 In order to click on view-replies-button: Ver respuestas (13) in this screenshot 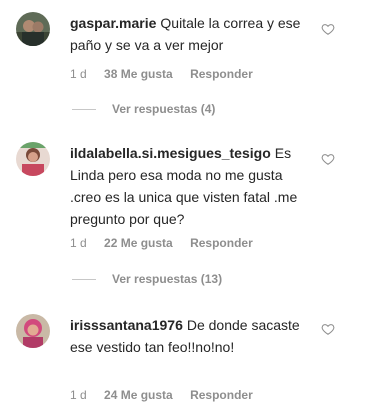, I will do `click(147, 280)`.